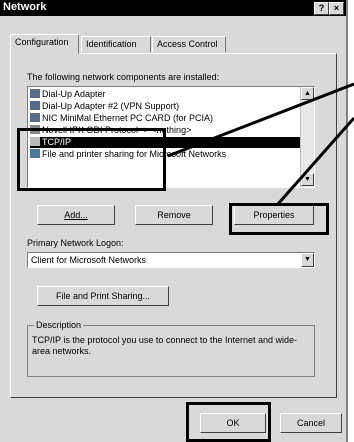 The height and width of the screenshot is (442, 354). What do you see at coordinates (44, 44) in the screenshot?
I see `tab-configuration: Configuration` at bounding box center [44, 44].